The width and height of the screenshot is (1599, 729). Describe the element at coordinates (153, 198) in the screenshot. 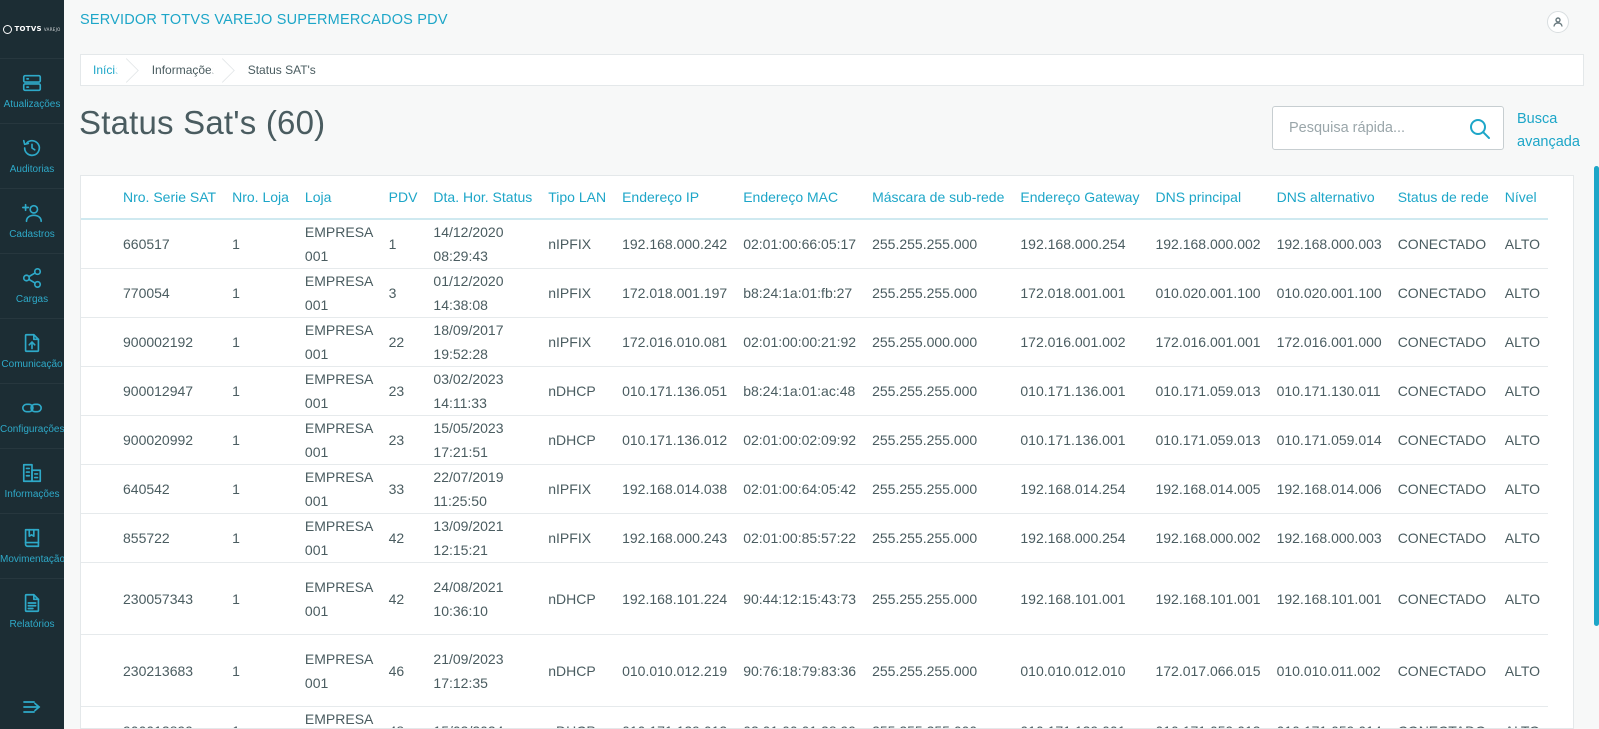

I see `column-header: Nro. Serie SAT` at that location.